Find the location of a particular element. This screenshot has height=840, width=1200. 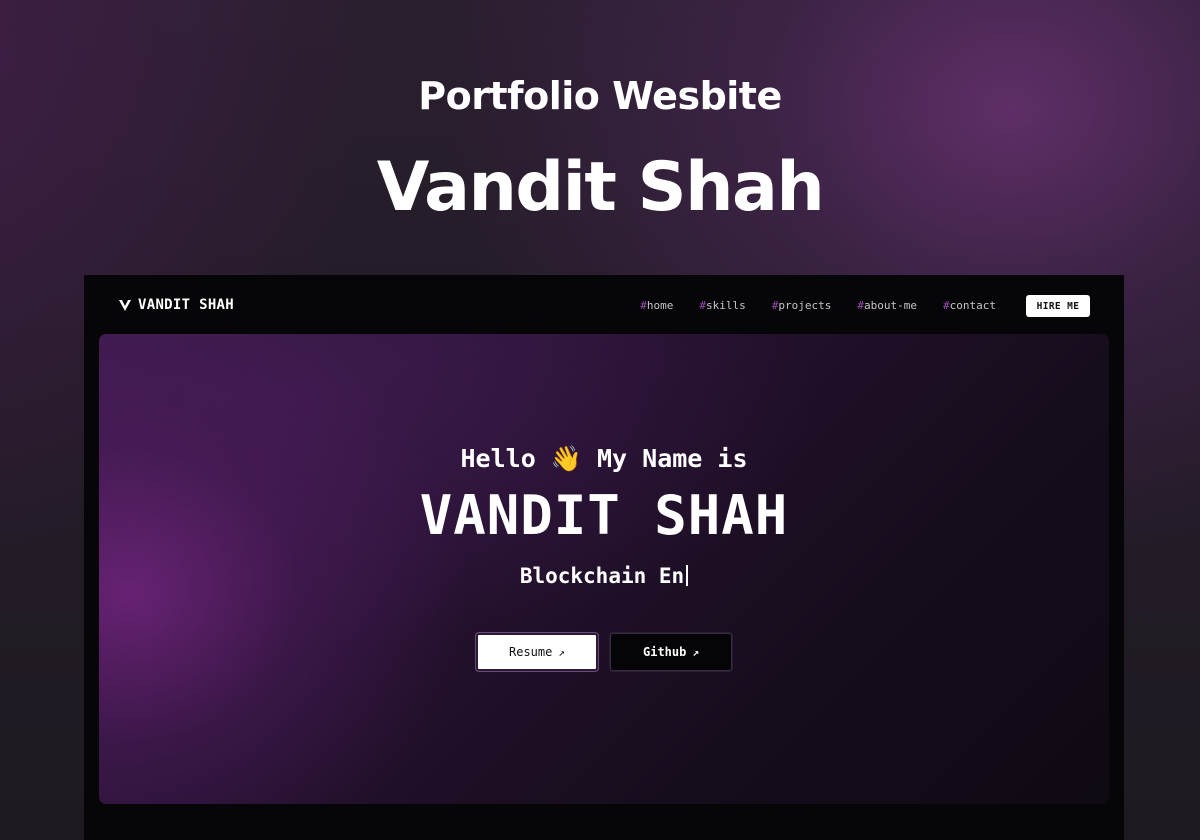

resume-label: Resume is located at coordinates (531, 652).